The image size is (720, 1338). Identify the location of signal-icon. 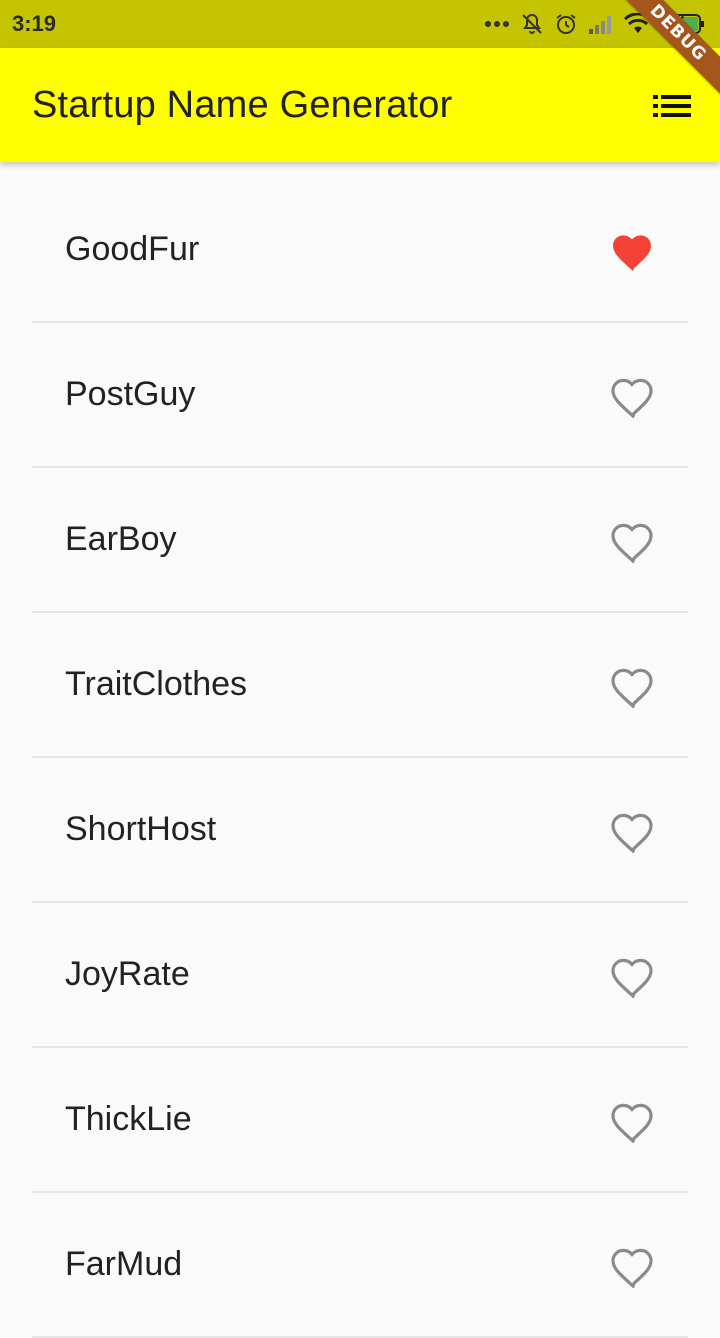
(600, 25).